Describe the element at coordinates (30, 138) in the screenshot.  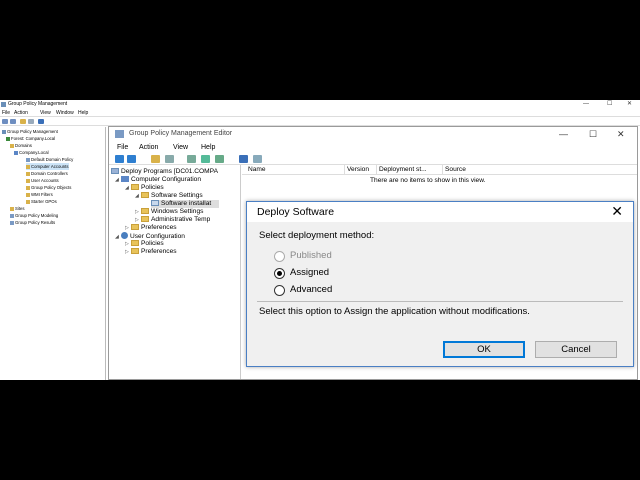
I see `tree-item-forest: Forest: Company.Local` at that location.